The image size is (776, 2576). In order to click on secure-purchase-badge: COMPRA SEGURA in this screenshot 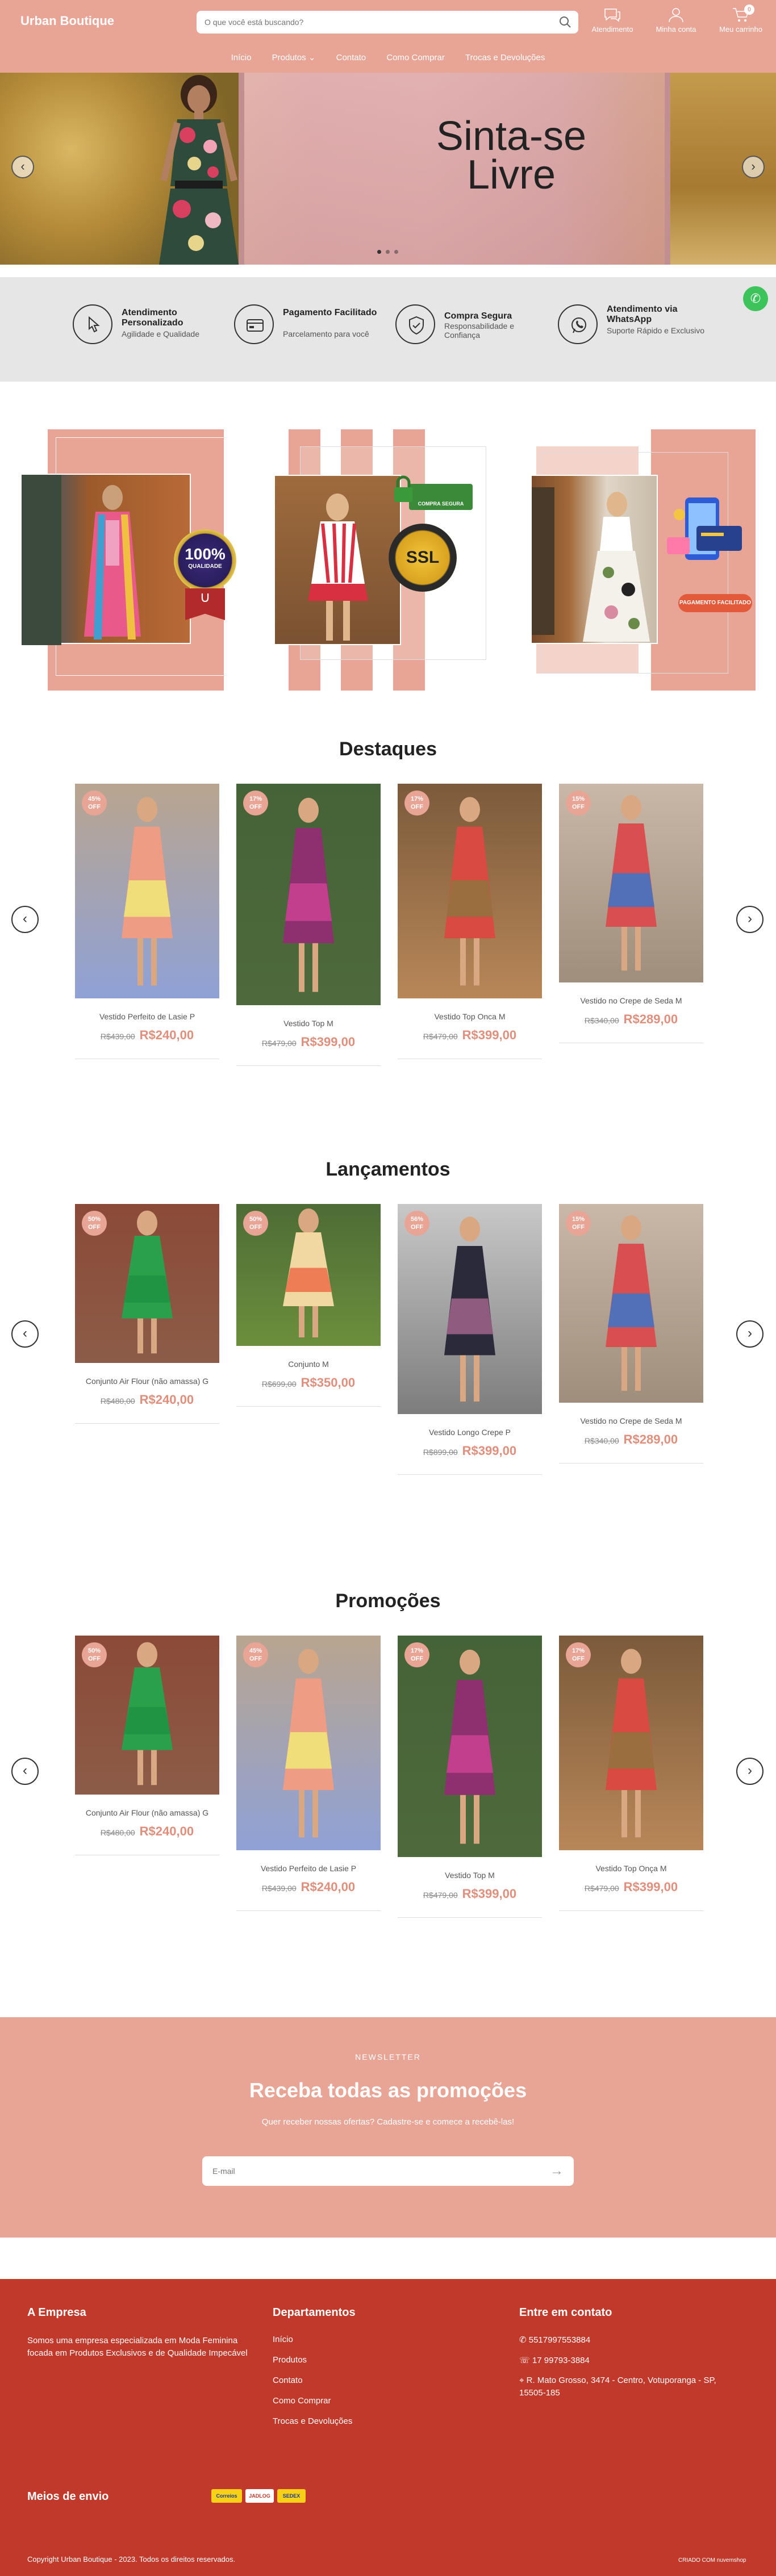, I will do `click(441, 497)`.